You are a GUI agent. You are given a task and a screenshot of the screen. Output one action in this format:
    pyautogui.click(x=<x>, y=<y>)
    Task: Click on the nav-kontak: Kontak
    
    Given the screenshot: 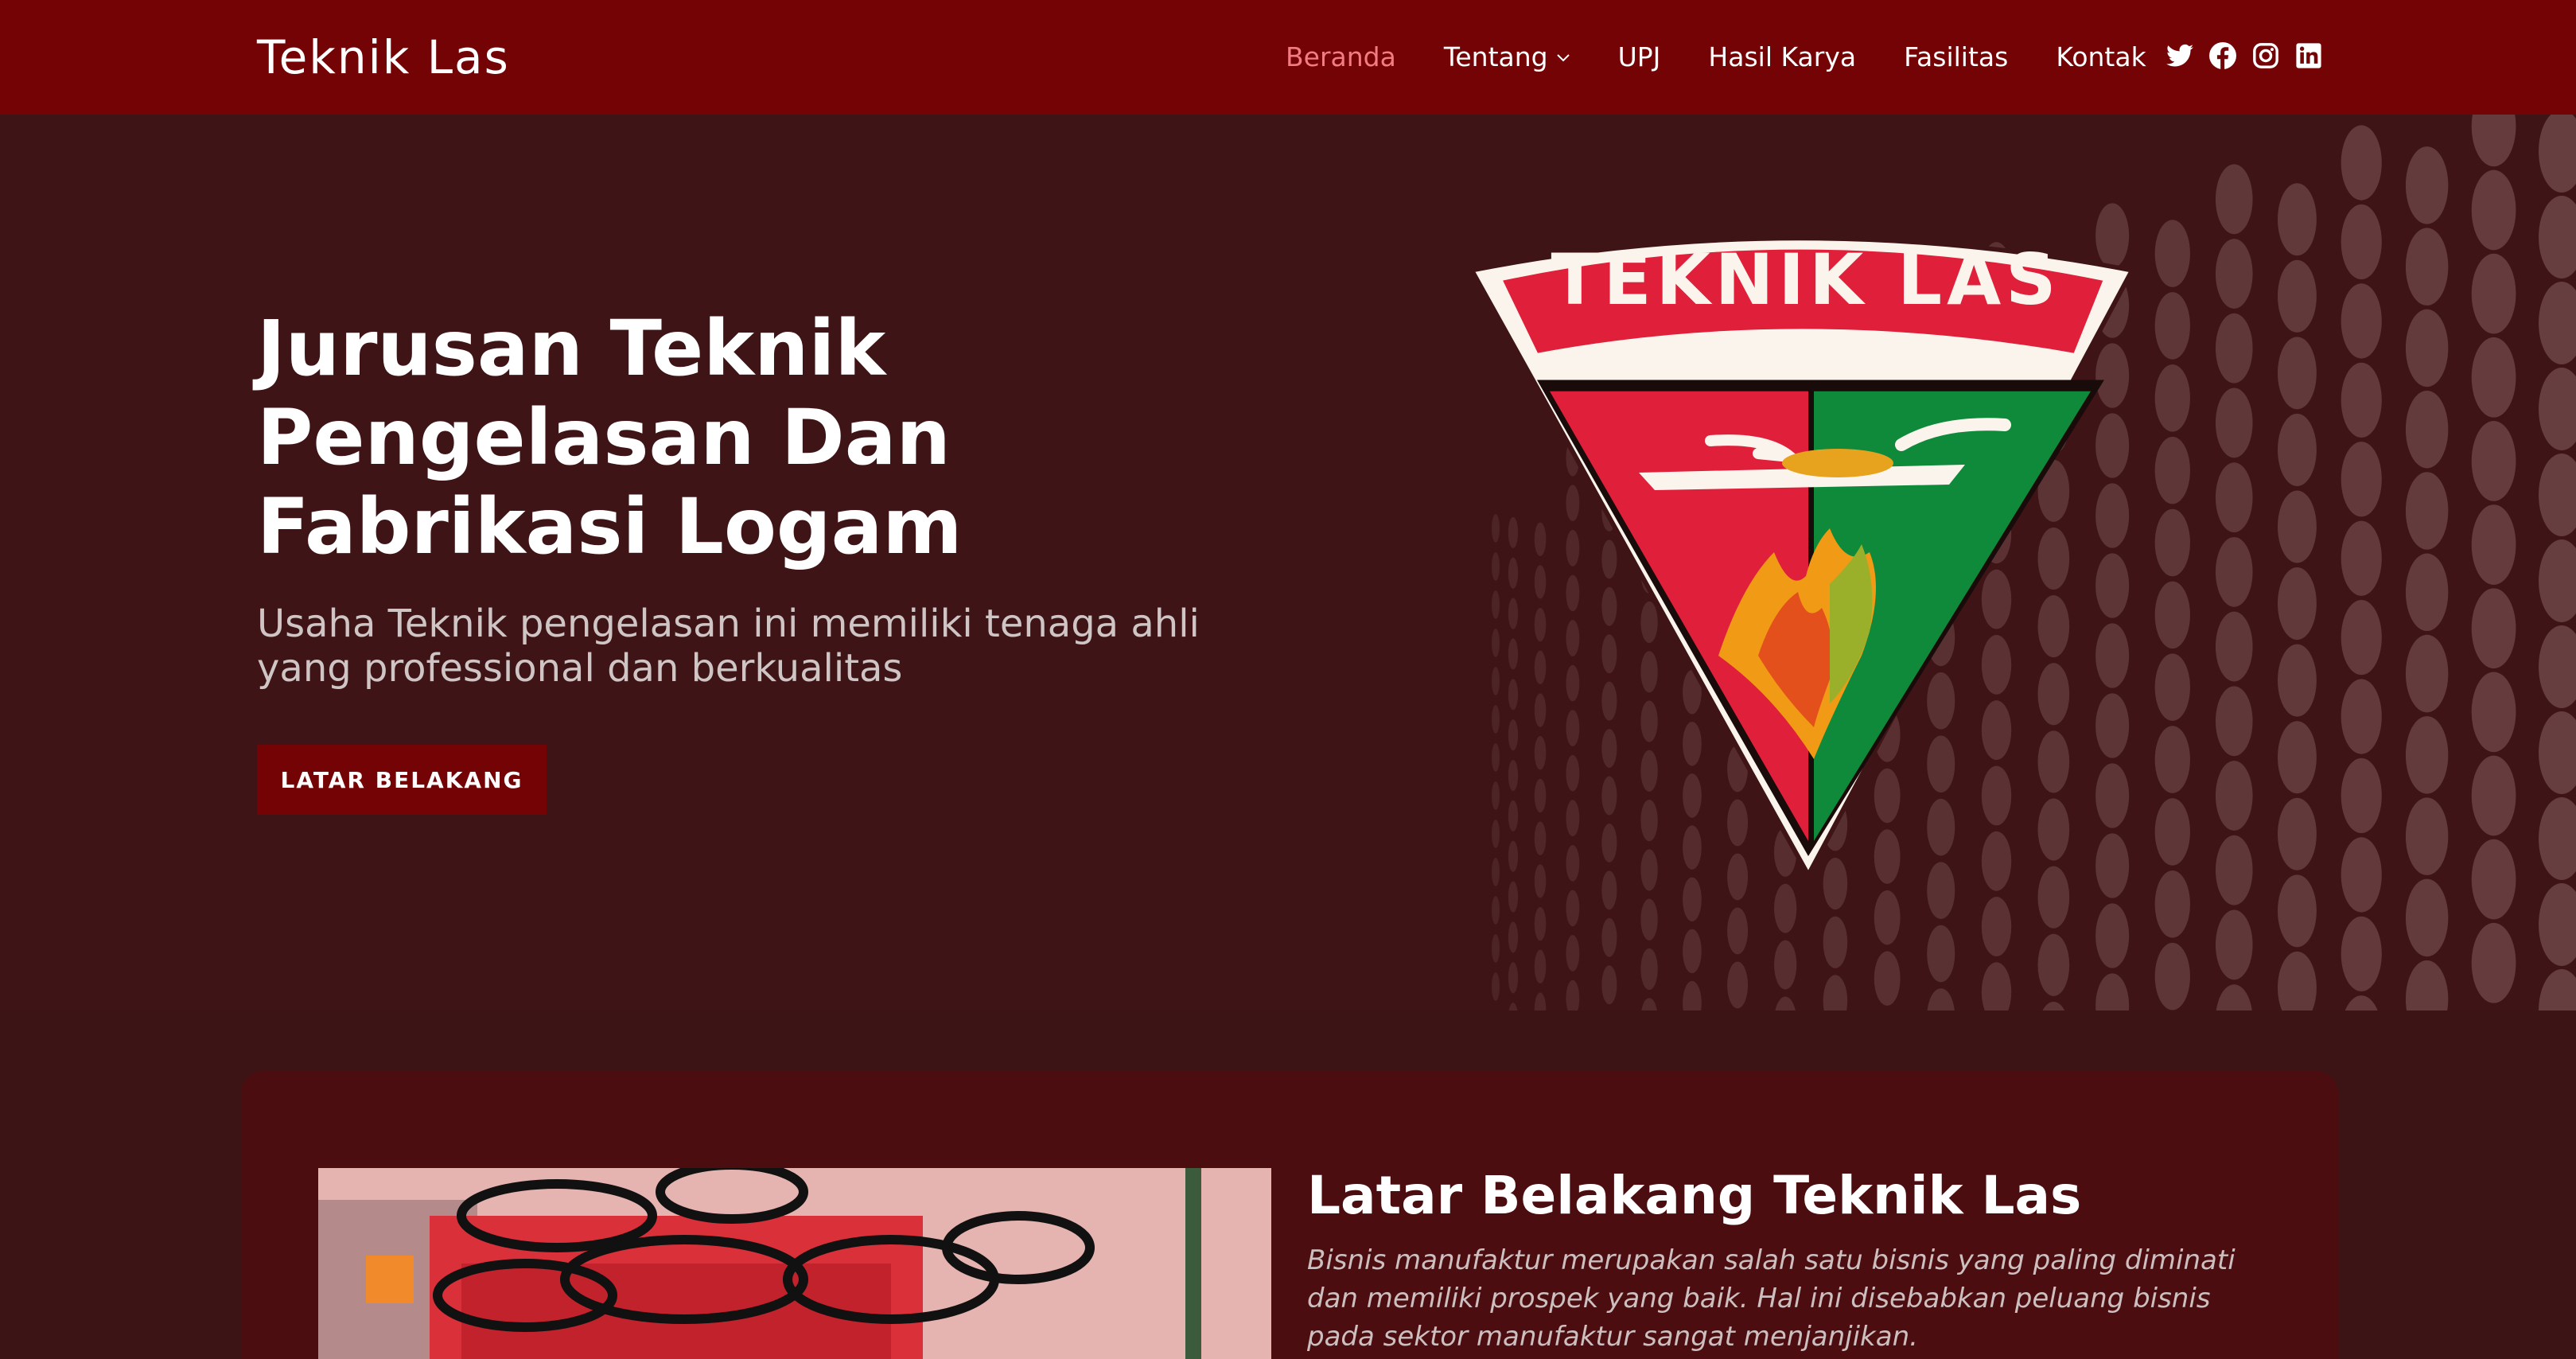 What is the action you would take?
    pyautogui.click(x=2101, y=57)
    